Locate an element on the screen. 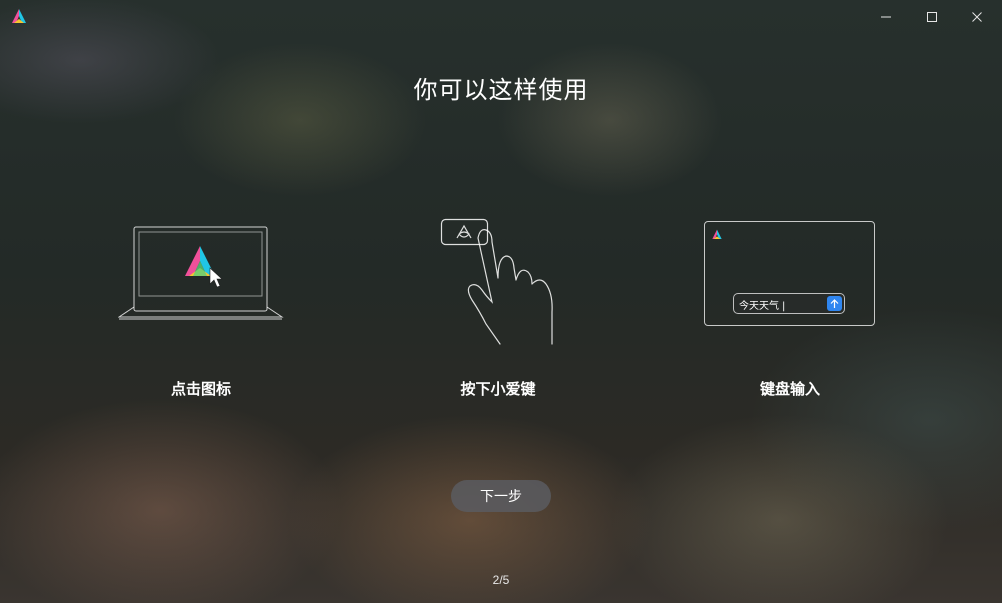 Image resolution: width=1002 pixels, height=603 pixels. demo-input-text: 今天天气 | is located at coordinates (762, 306).